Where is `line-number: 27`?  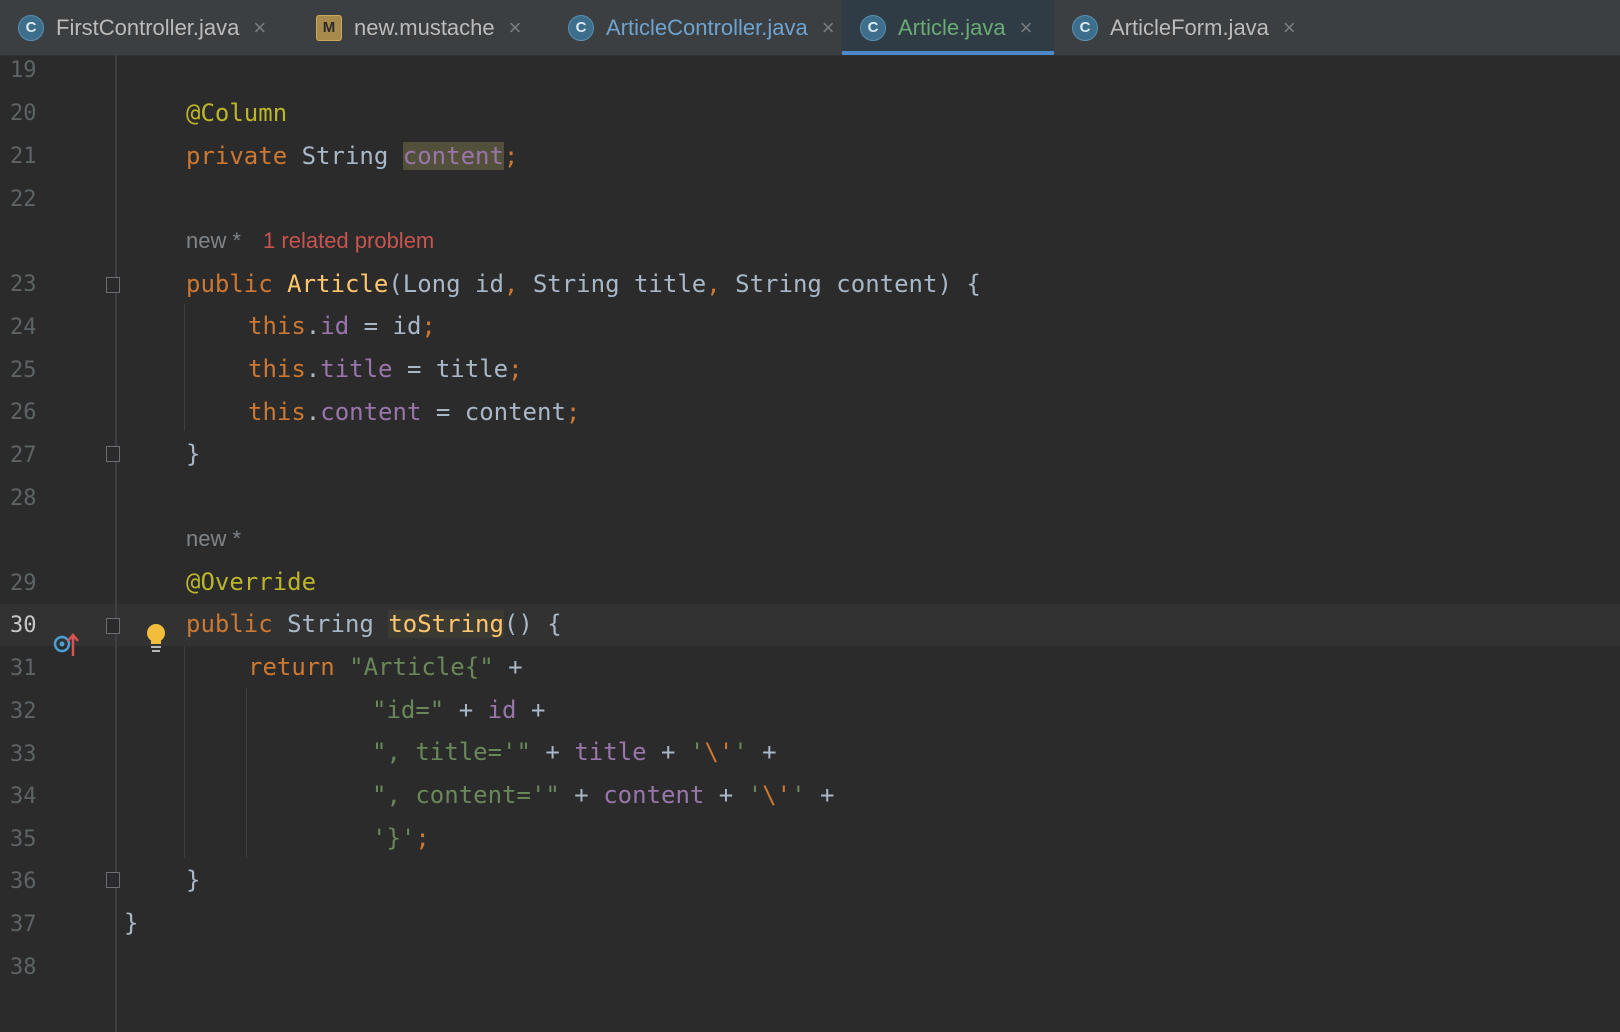 line-number: 27 is located at coordinates (23, 455).